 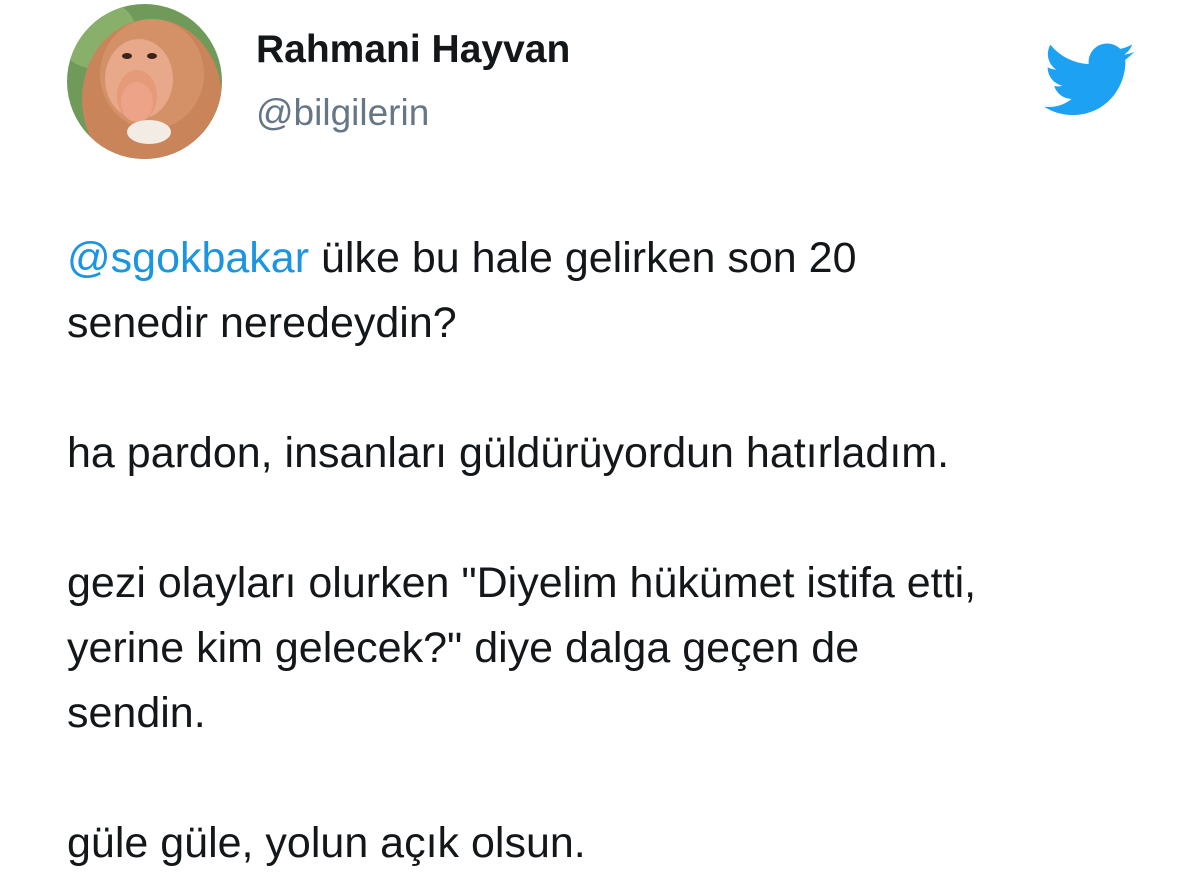 What do you see at coordinates (326, 843) in the screenshot?
I see `tweet-paragraph-4: güle güle, yolun açık olsun.` at bounding box center [326, 843].